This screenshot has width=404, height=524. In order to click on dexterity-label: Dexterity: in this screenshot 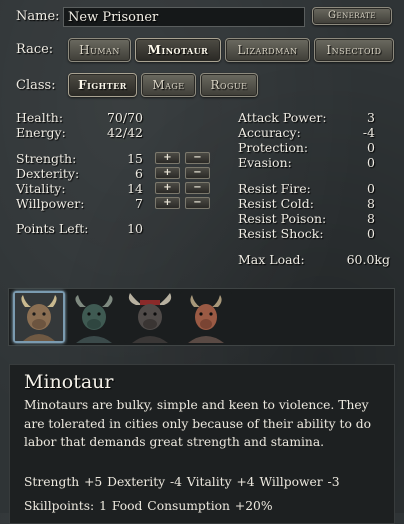, I will do `click(48, 173)`.